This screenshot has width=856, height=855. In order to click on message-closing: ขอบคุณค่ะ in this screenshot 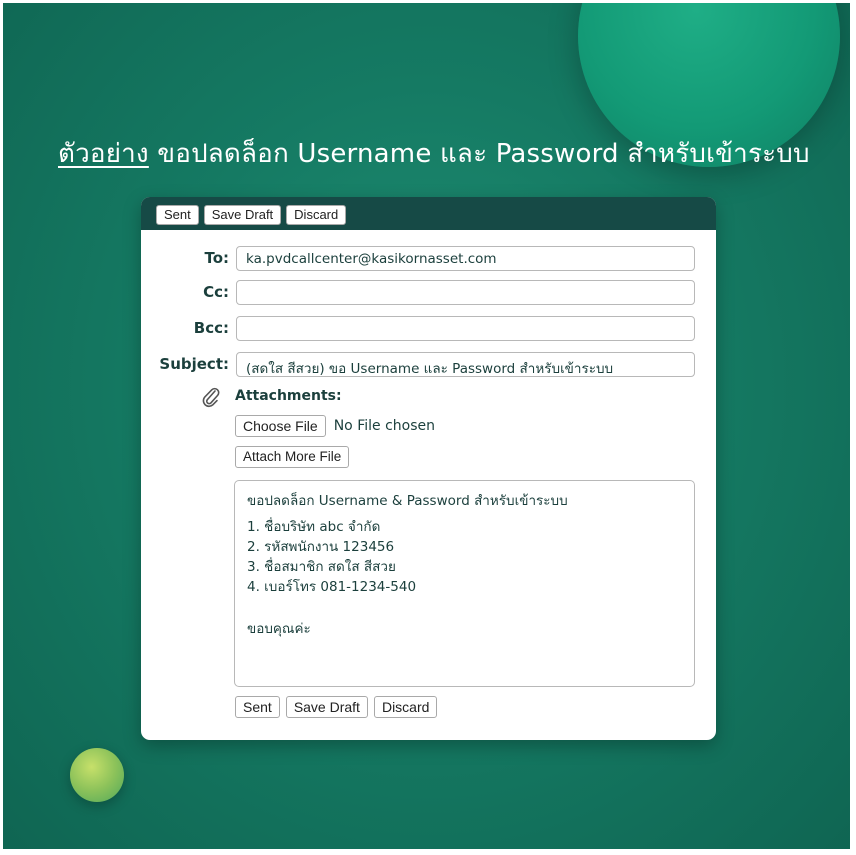, I will do `click(279, 629)`.